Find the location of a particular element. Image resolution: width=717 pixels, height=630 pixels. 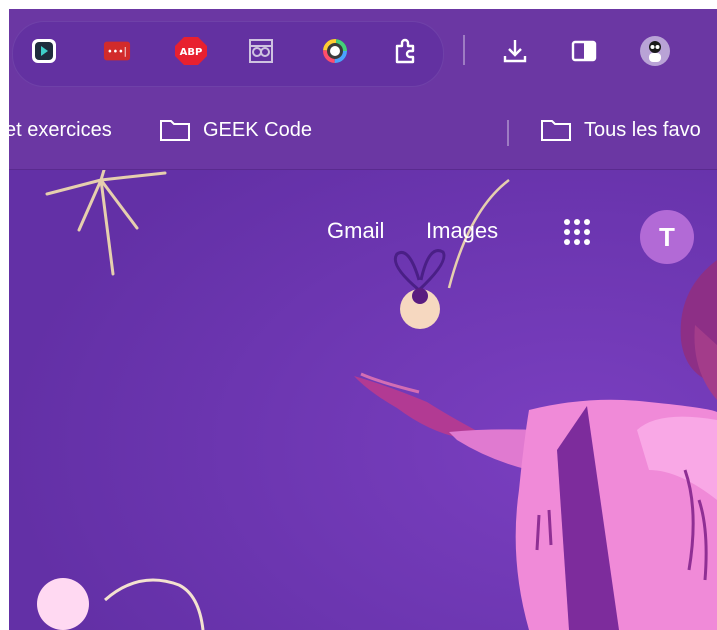

all-bookmarks-label: Tous les favo is located at coordinates (642, 129).